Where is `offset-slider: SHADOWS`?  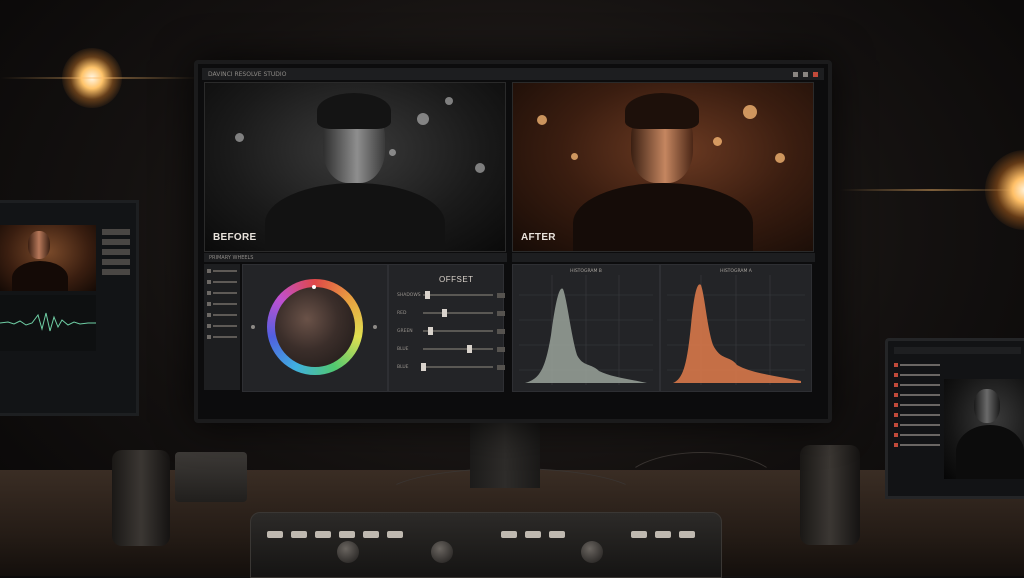
offset-slider: SHADOWS is located at coordinates (451, 295).